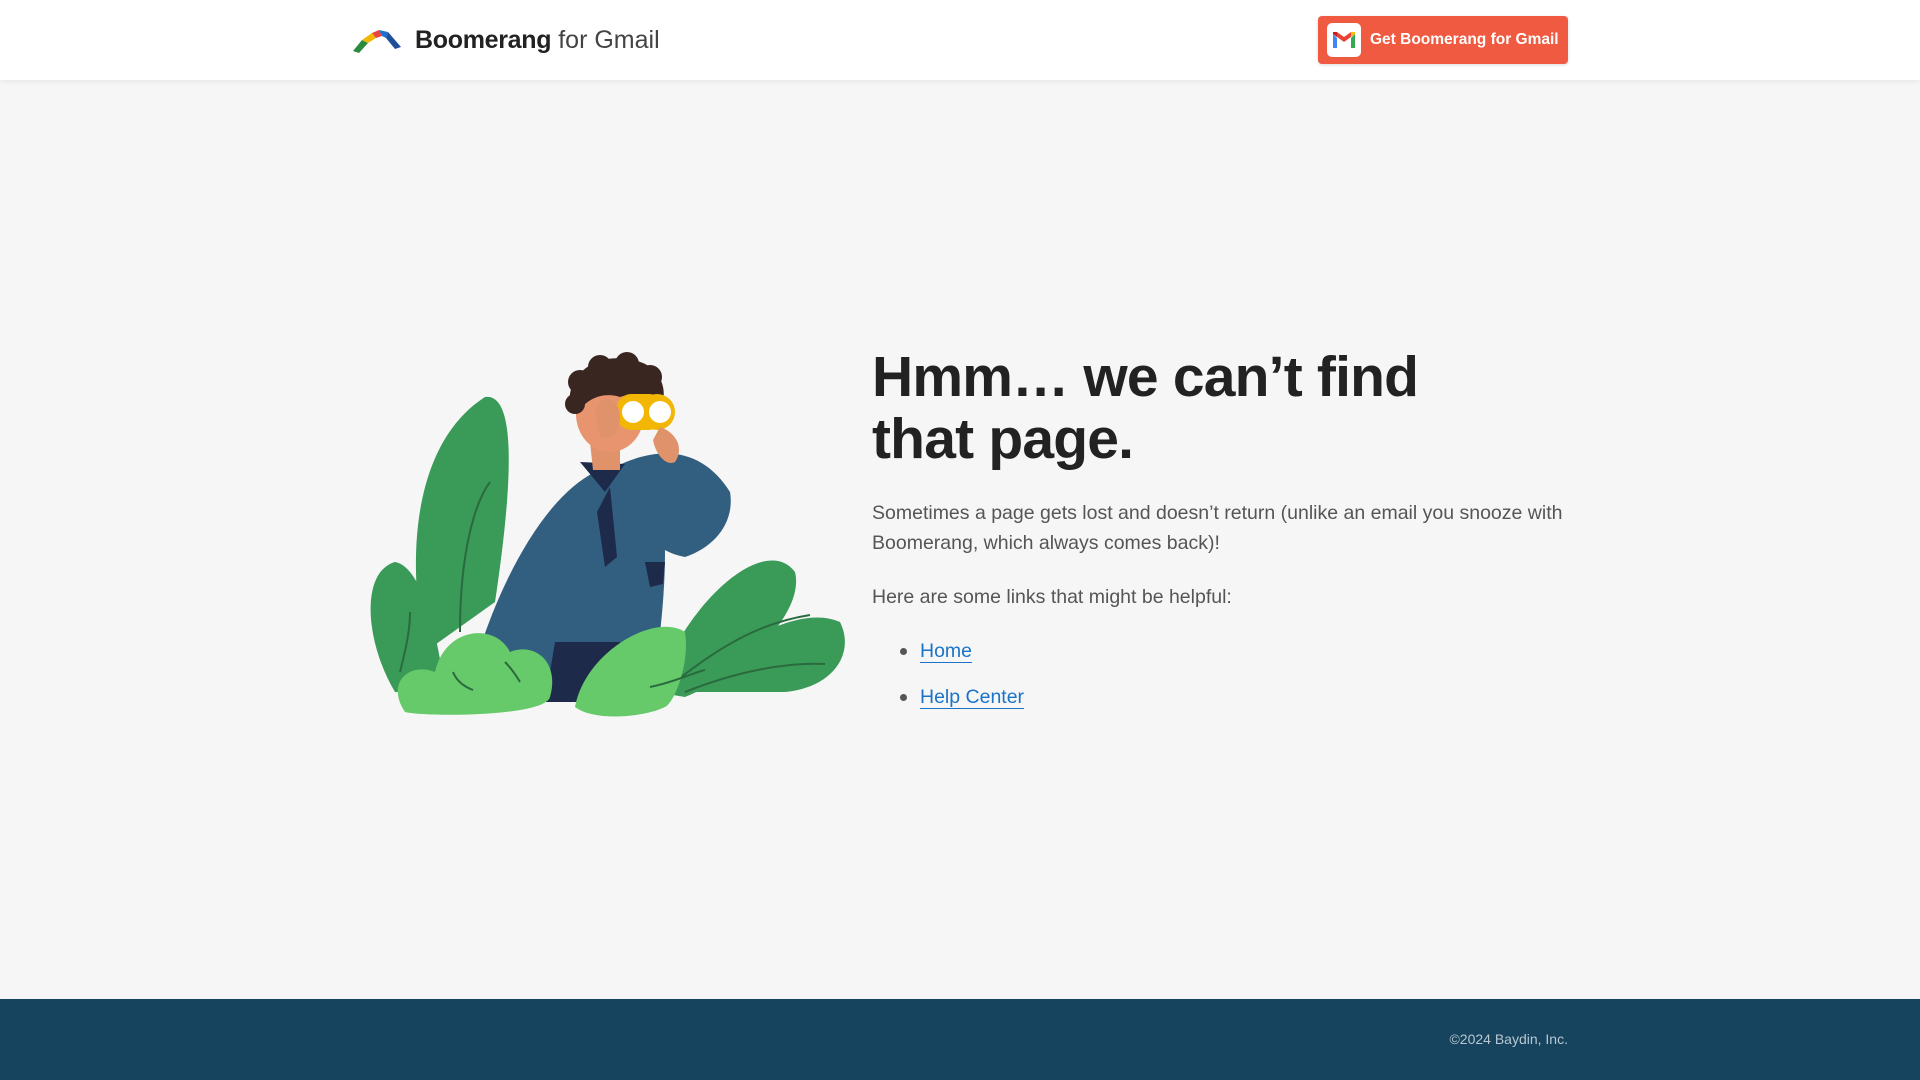 The width and height of the screenshot is (1920, 1080). What do you see at coordinates (483, 39) in the screenshot?
I see `logo-brand-text: Boomerang` at bounding box center [483, 39].